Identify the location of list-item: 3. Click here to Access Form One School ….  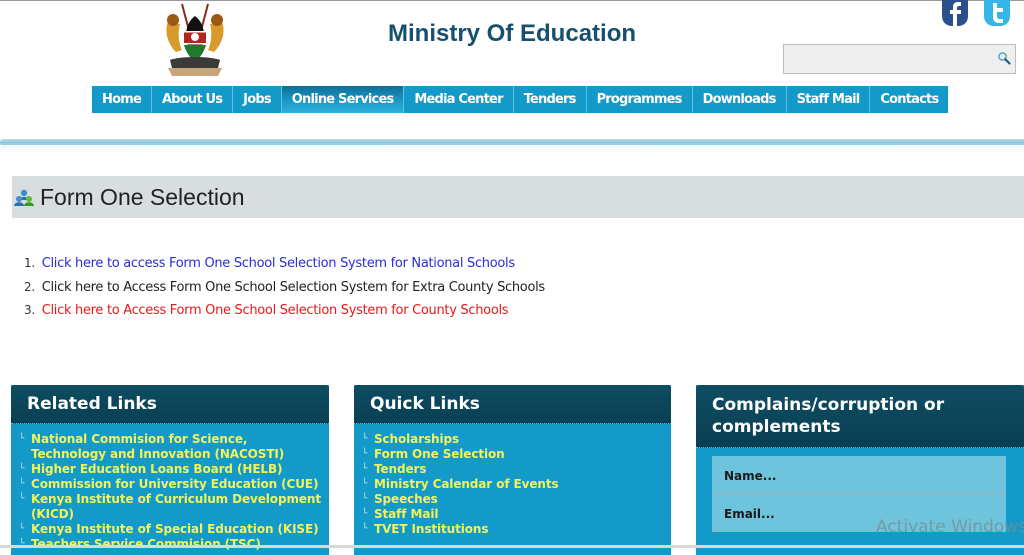
(284, 312).